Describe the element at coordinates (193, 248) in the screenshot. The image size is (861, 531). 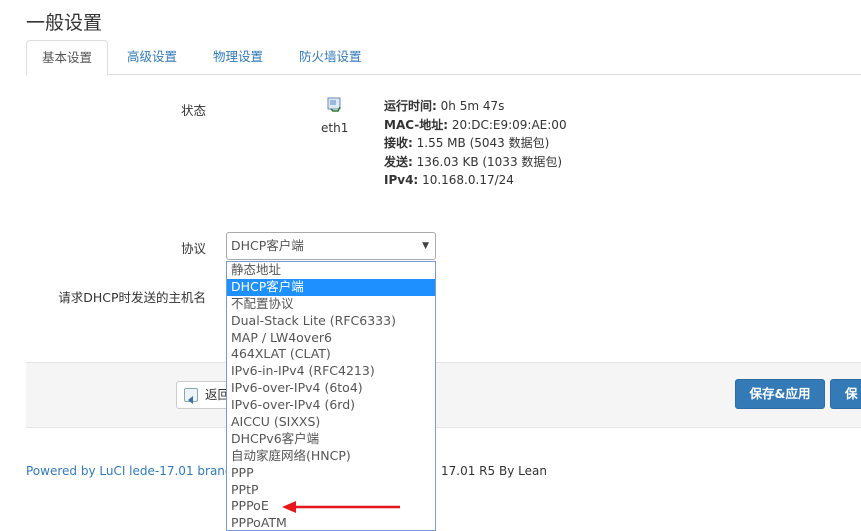
I see `protocol-label: 协议` at that location.